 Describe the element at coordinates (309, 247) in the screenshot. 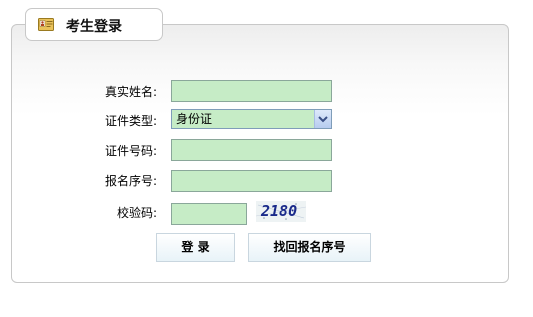

I see `retrieve-registration-number-button: 找回报名序号` at that location.